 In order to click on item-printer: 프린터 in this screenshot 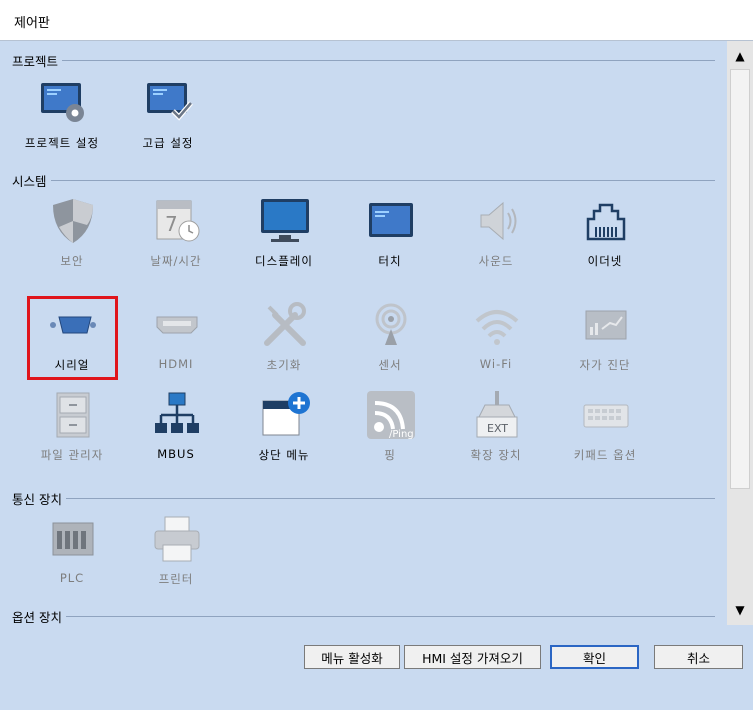, I will do `click(176, 558)`.